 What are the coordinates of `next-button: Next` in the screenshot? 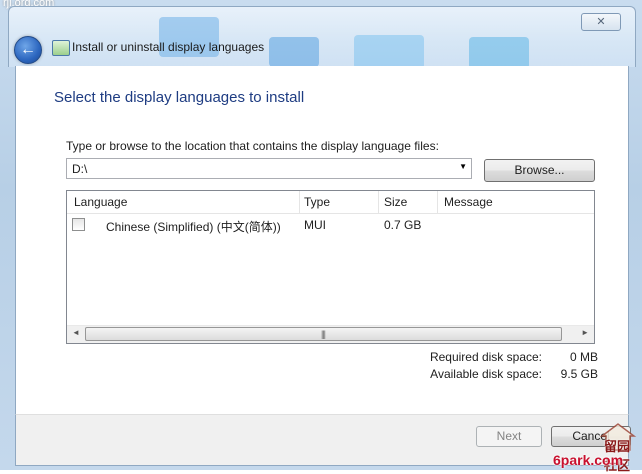 It's located at (509, 436).